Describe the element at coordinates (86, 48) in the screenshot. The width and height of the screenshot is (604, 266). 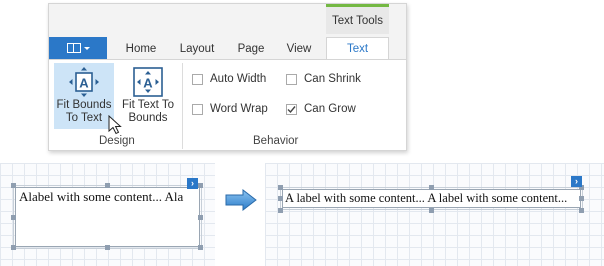
I see `chevron-down-icon` at that location.